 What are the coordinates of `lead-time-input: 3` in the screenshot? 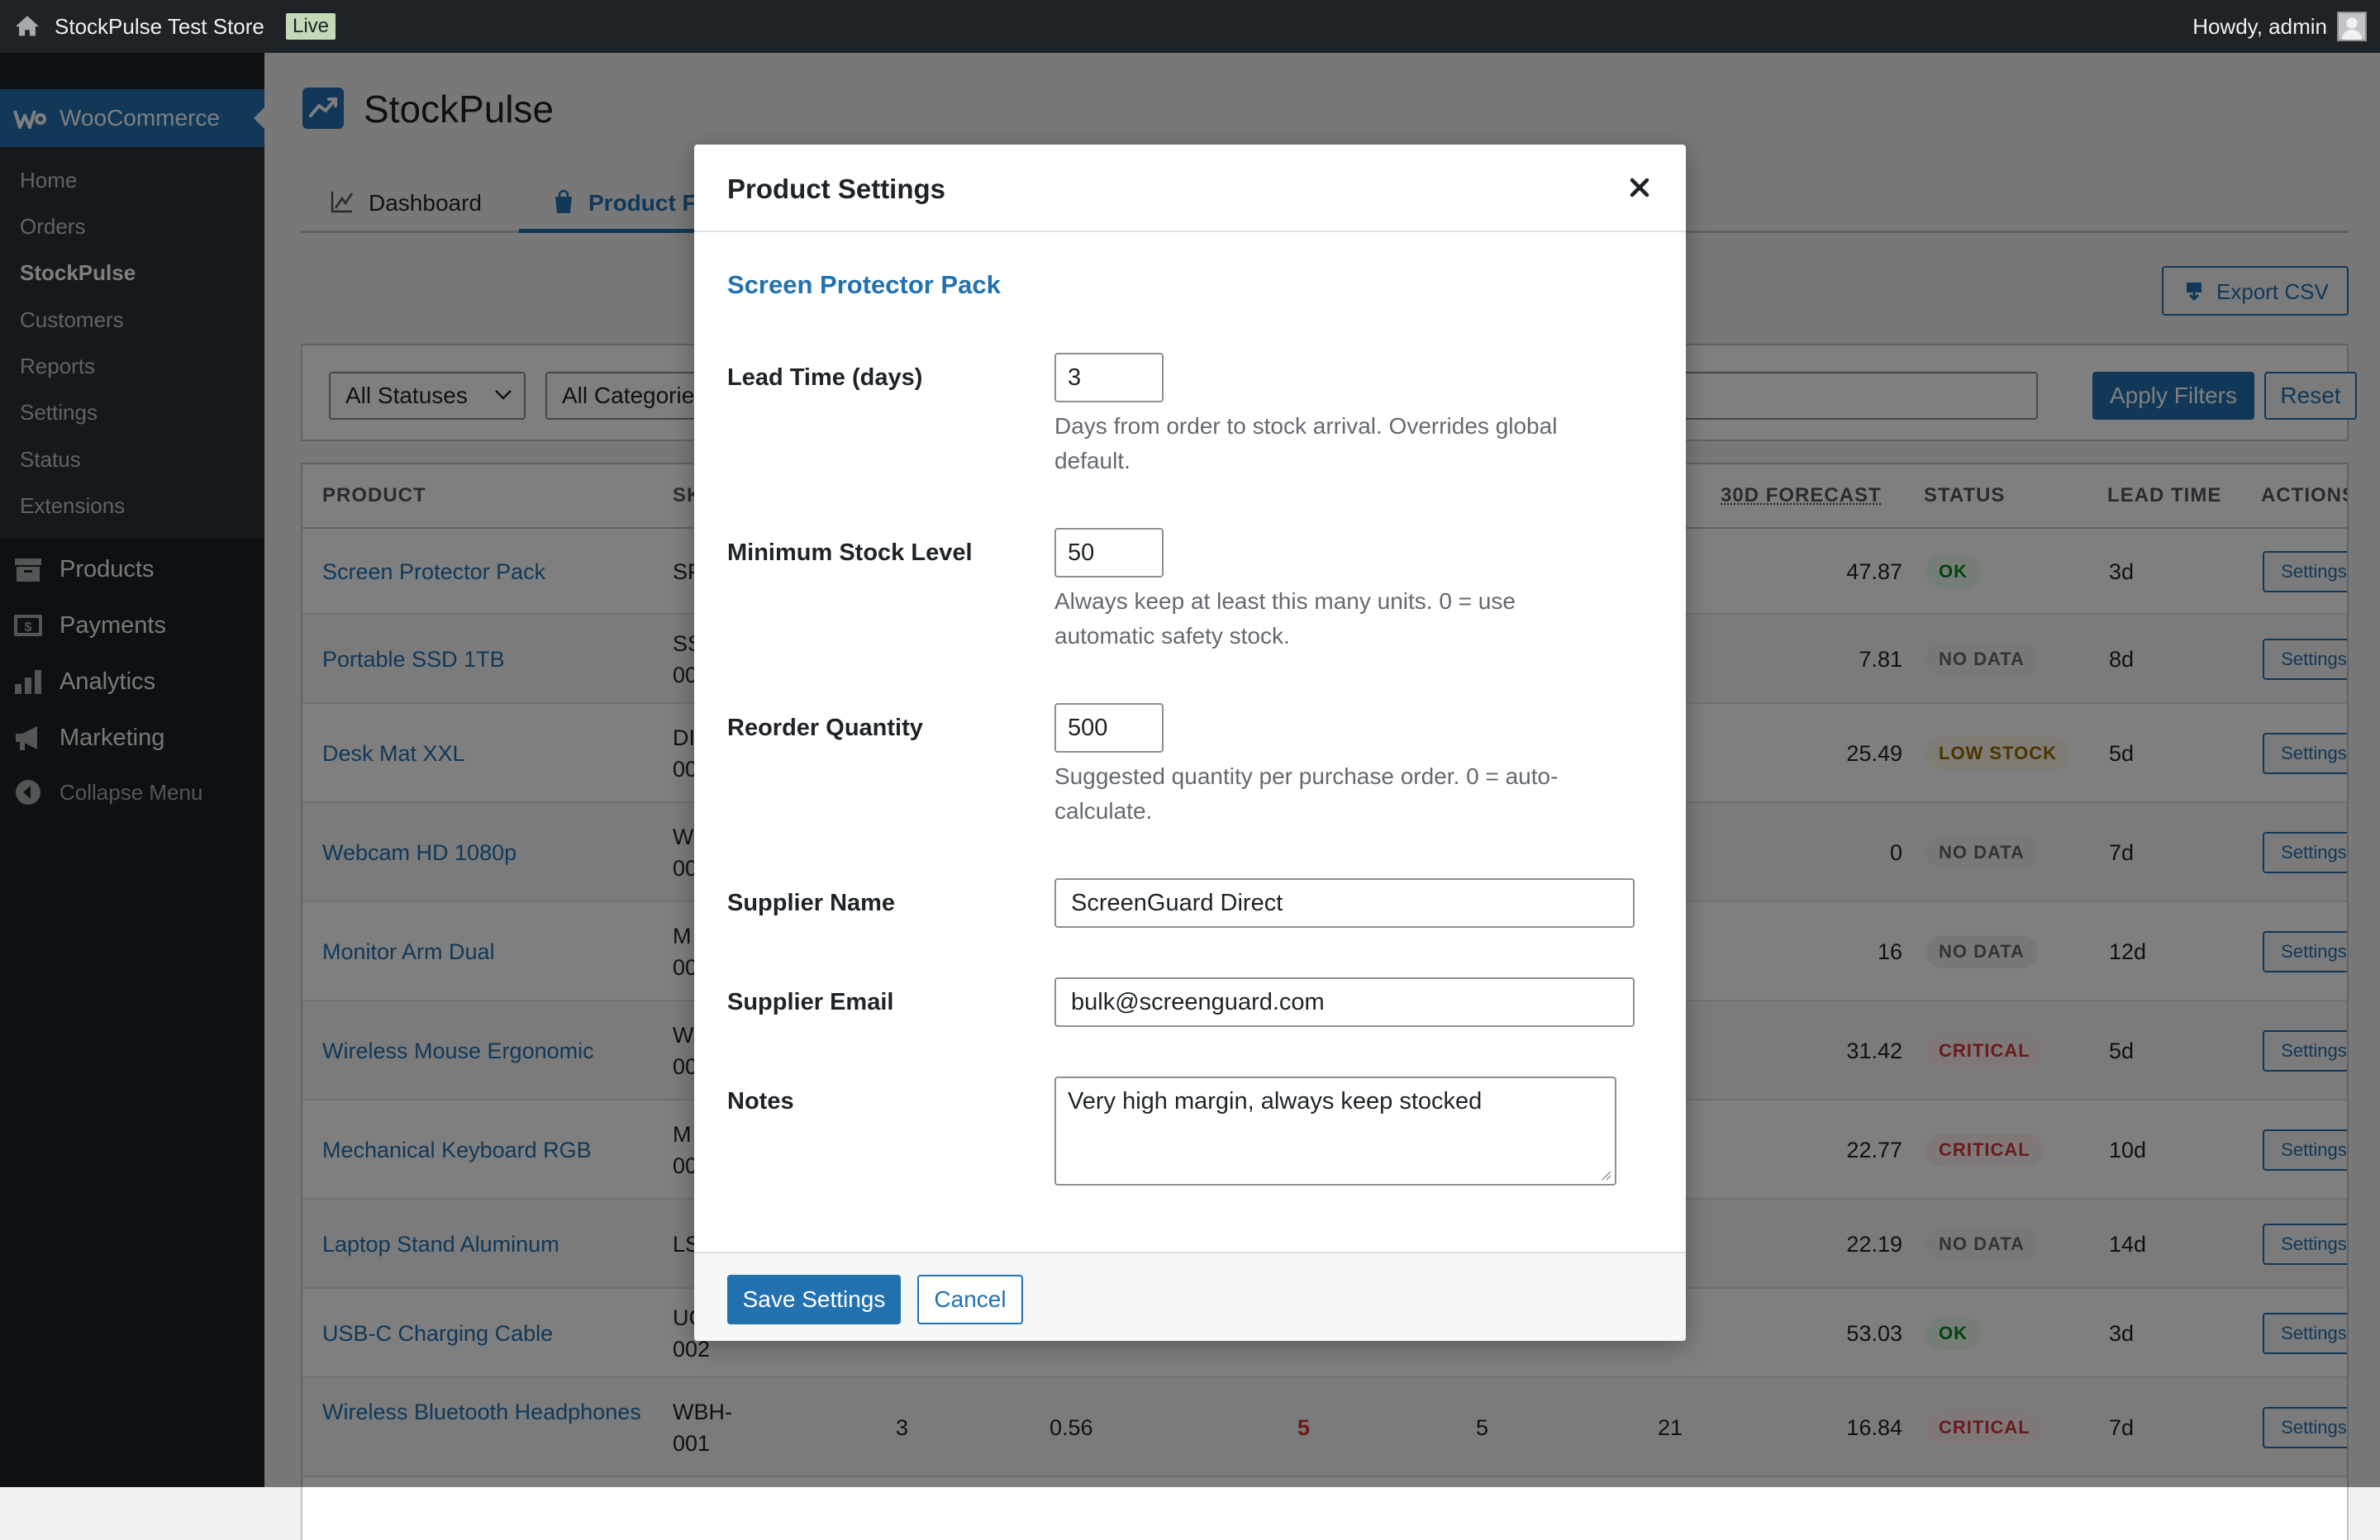 It's located at (1109, 377).